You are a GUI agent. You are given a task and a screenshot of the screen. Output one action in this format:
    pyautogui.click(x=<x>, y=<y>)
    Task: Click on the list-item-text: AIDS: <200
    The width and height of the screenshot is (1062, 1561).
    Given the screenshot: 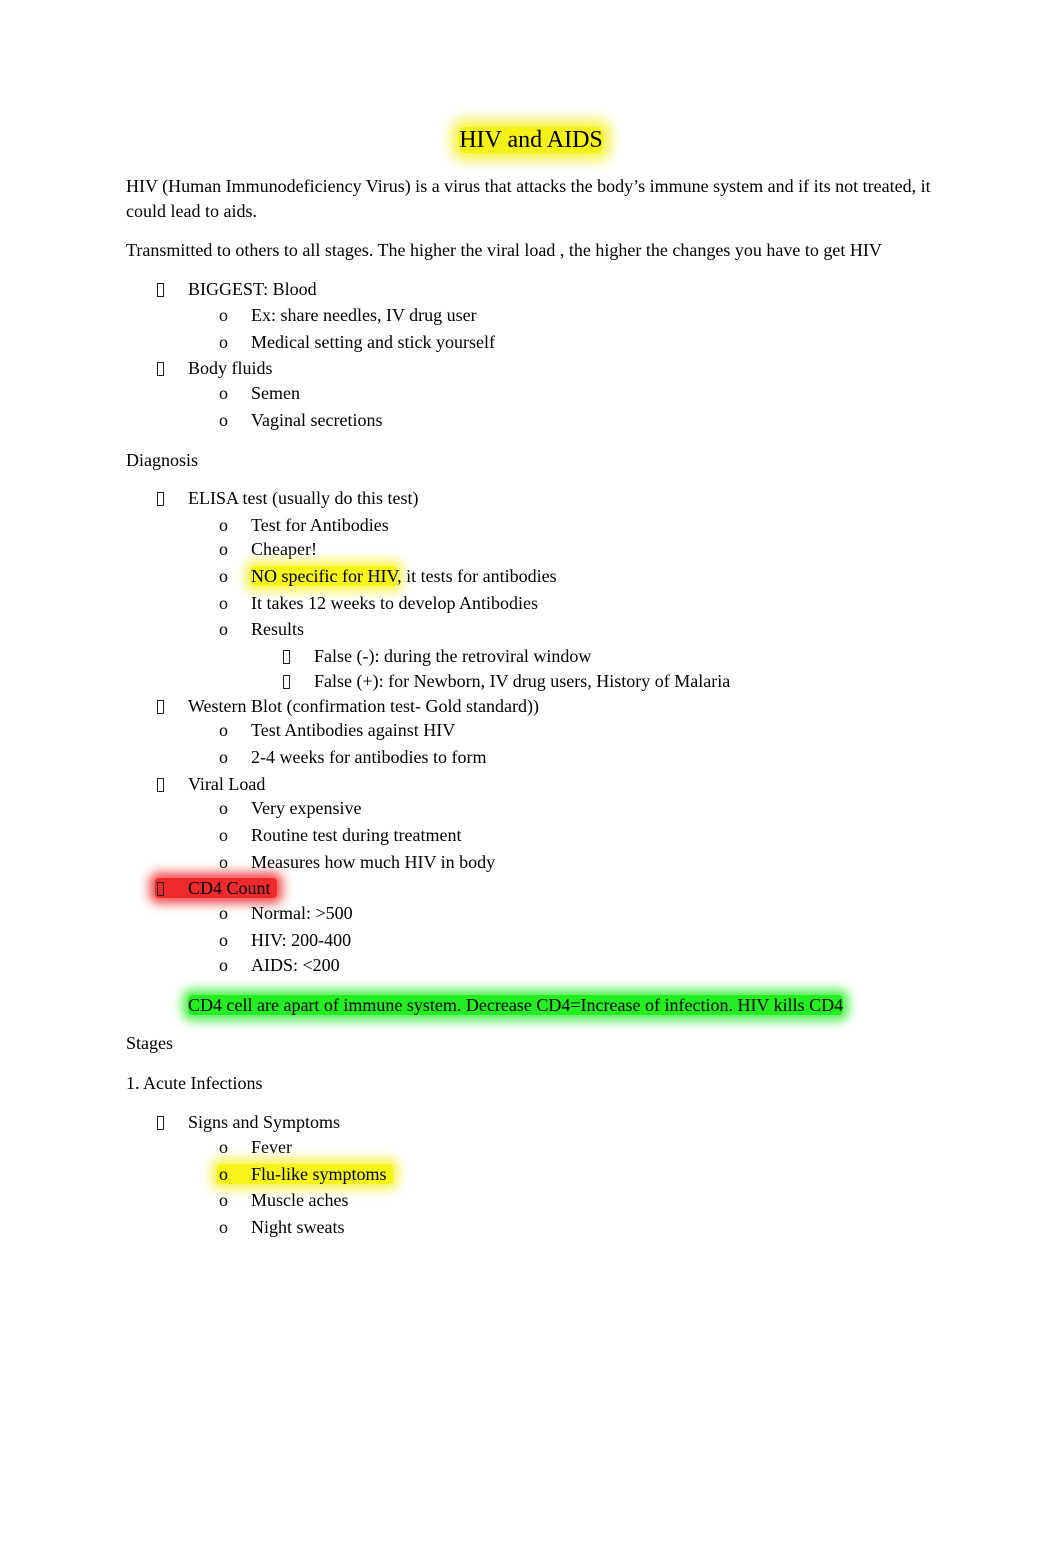 What is the action you would take?
    pyautogui.click(x=295, y=965)
    